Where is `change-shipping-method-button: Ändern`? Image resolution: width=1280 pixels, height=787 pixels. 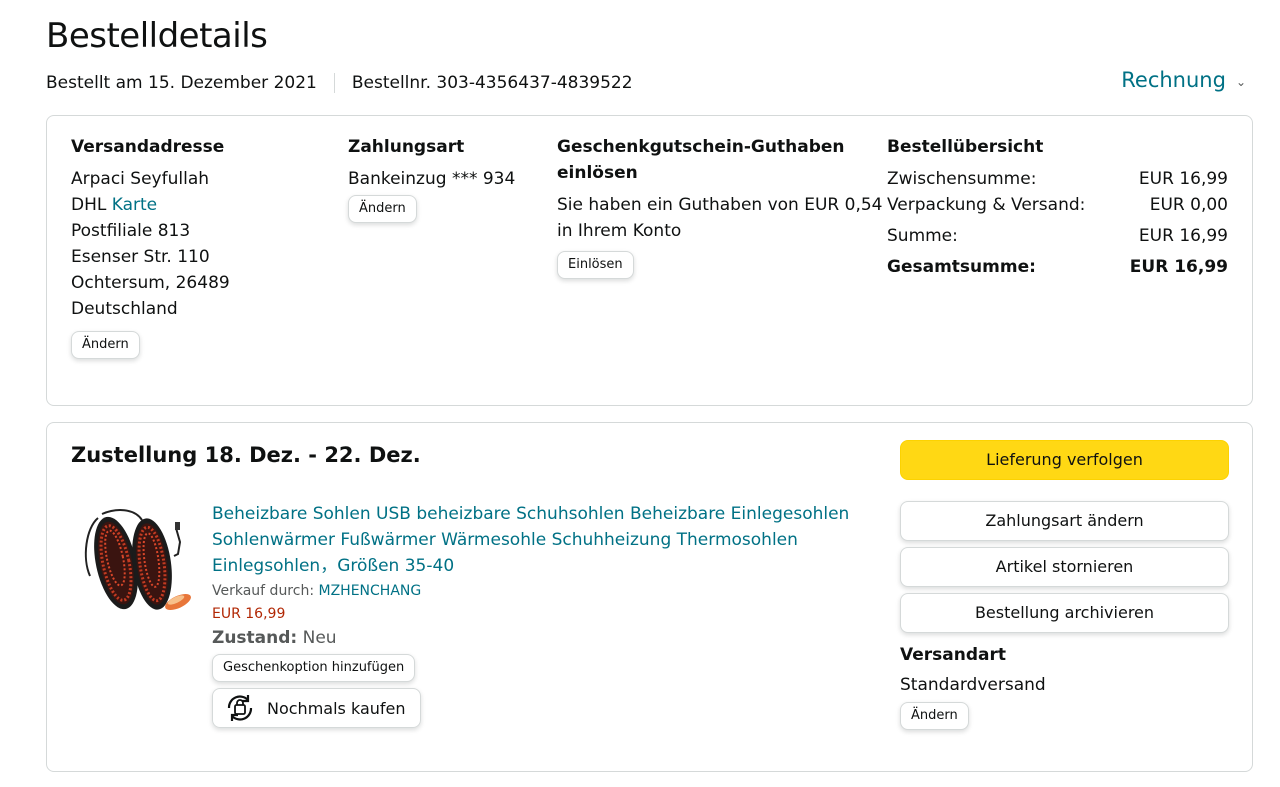 change-shipping-method-button: Ändern is located at coordinates (934, 716).